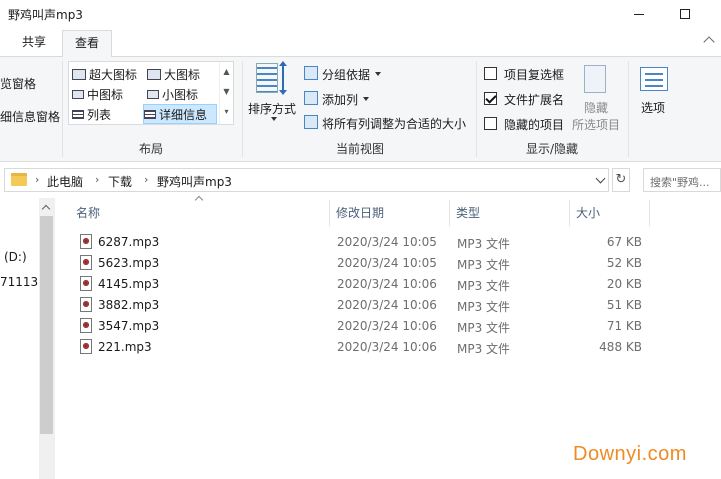 The width and height of the screenshot is (721, 479). I want to click on scroll-thumb, so click(46, 325).